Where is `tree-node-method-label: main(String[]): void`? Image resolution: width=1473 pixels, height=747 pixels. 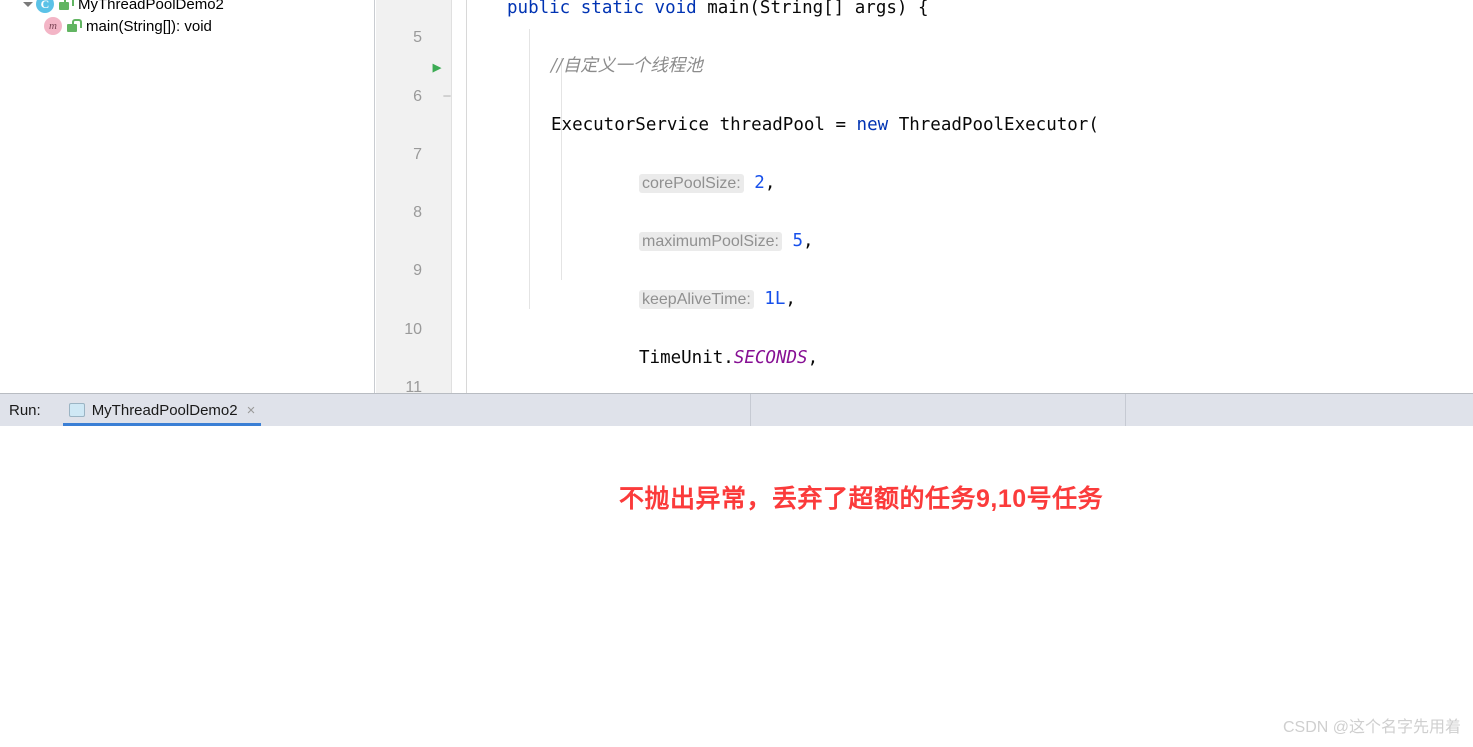
tree-node-method-label: main(String[]): void is located at coordinates (149, 26).